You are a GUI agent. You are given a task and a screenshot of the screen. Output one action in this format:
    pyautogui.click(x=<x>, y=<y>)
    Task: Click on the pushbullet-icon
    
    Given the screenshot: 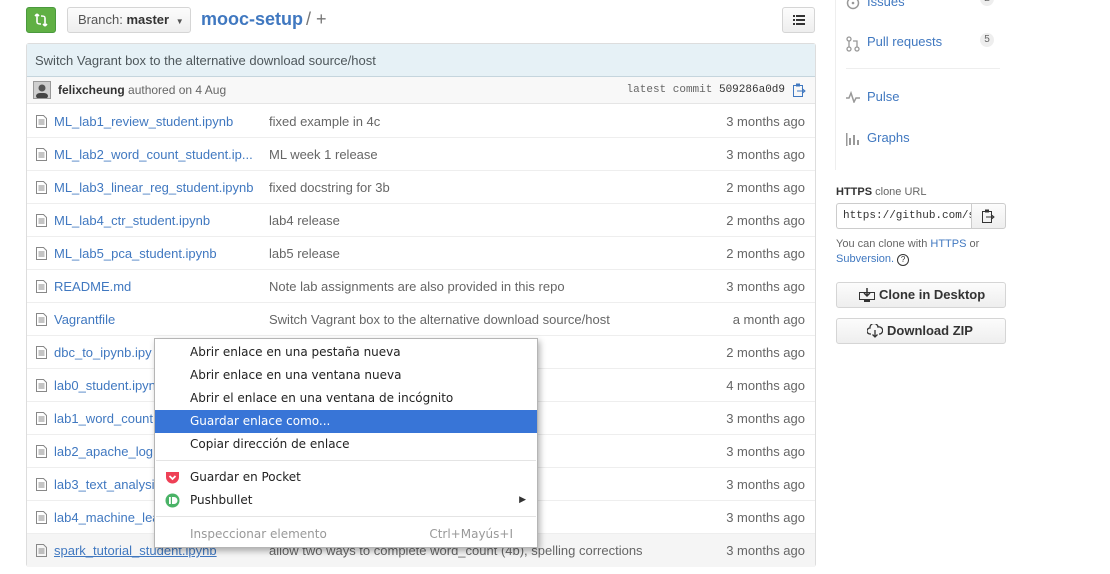 What is the action you would take?
    pyautogui.click(x=172, y=500)
    